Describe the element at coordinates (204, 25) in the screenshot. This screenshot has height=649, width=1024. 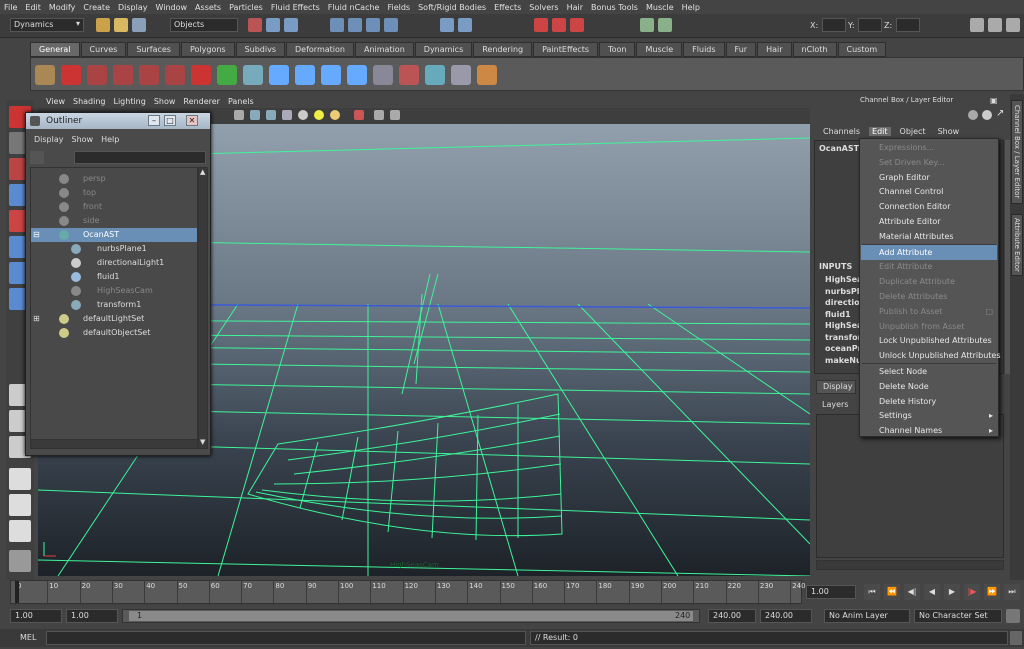
I see `selection-mode-dropdown: Objects` at that location.